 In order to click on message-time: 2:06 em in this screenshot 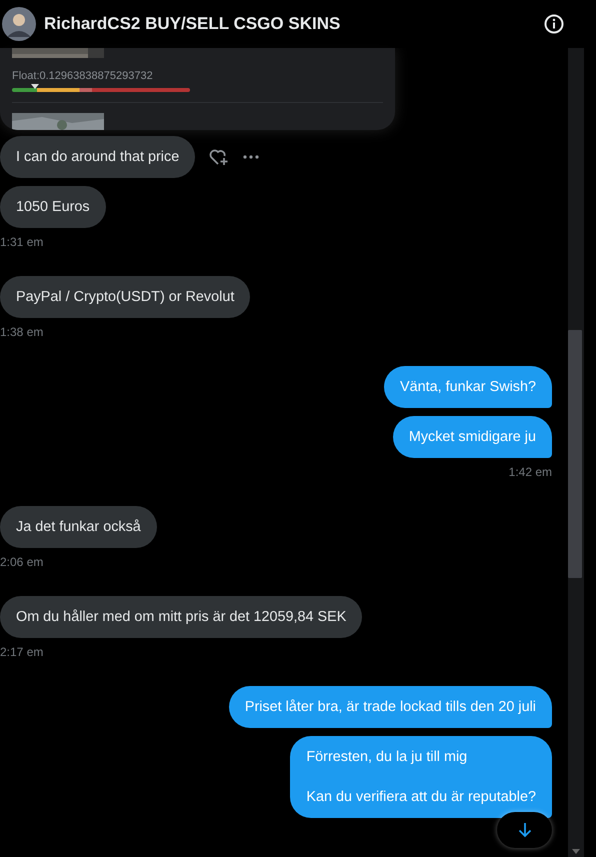, I will do `click(22, 562)`.